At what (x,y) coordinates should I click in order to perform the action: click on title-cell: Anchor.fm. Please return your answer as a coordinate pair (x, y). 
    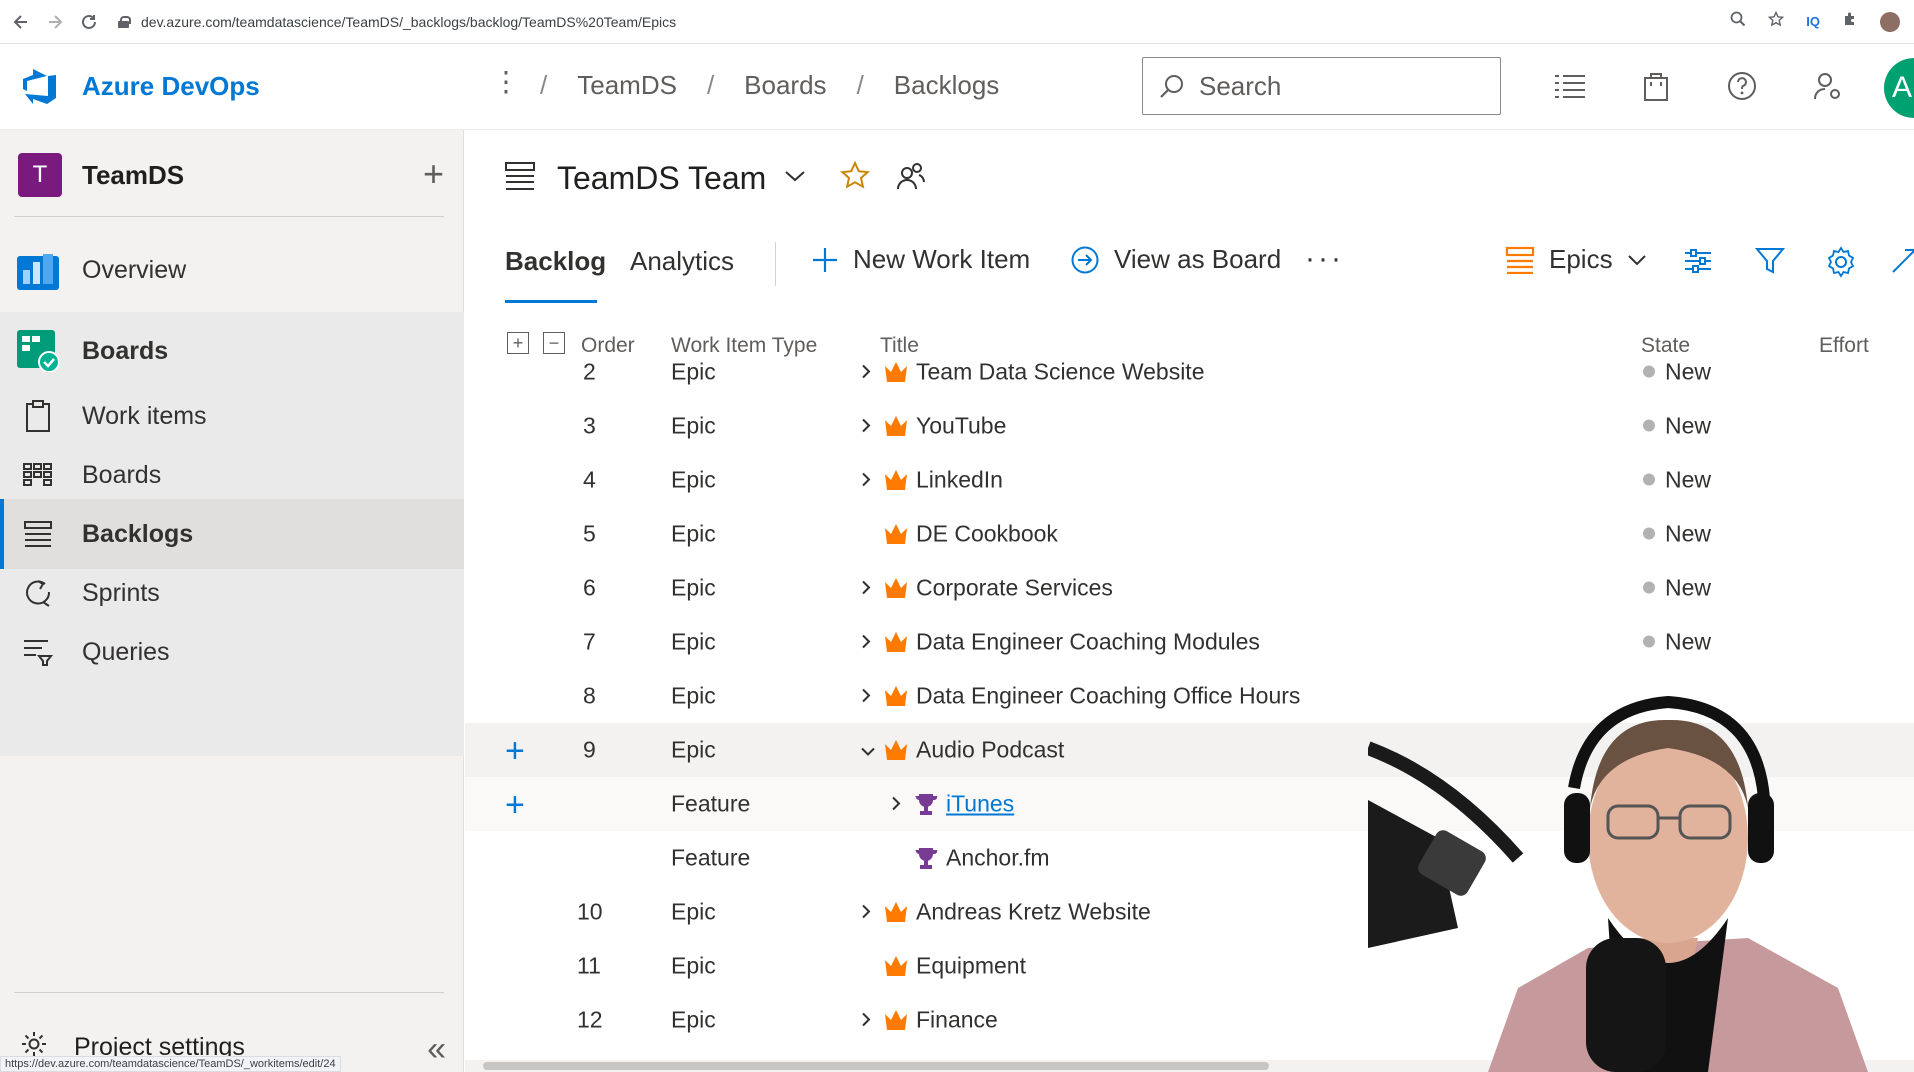
    Looking at the image, I should click on (998, 858).